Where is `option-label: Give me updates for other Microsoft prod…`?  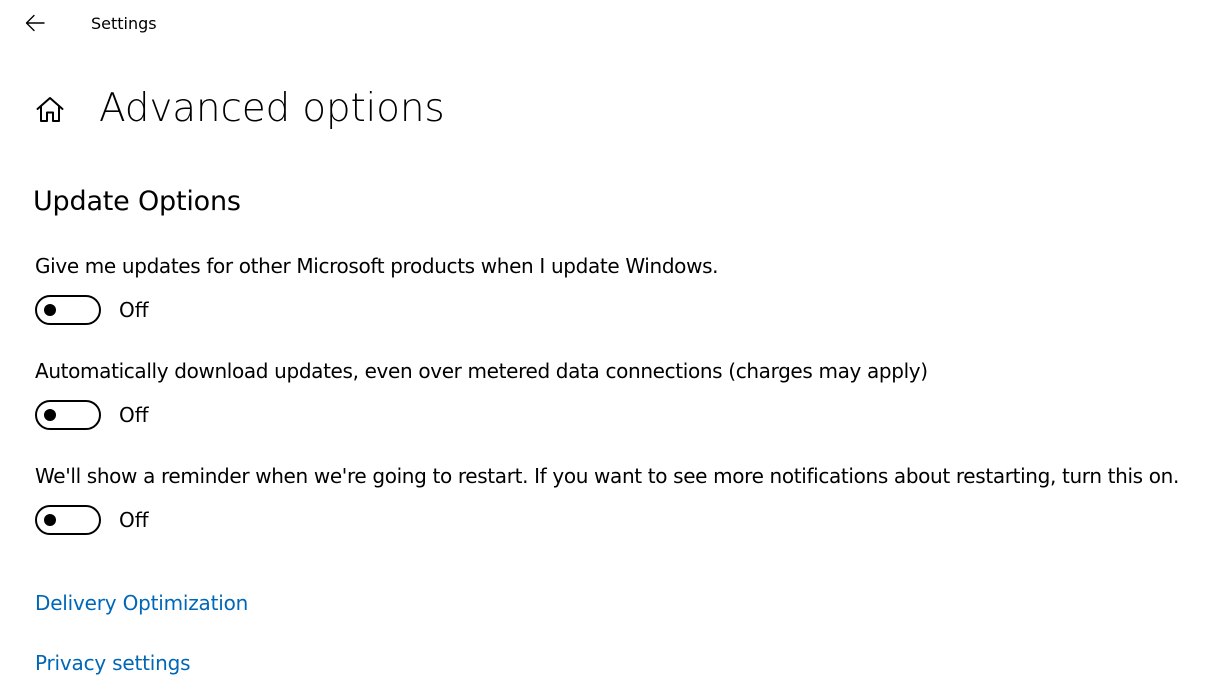 option-label: Give me updates for other Microsoft prod… is located at coordinates (377, 266).